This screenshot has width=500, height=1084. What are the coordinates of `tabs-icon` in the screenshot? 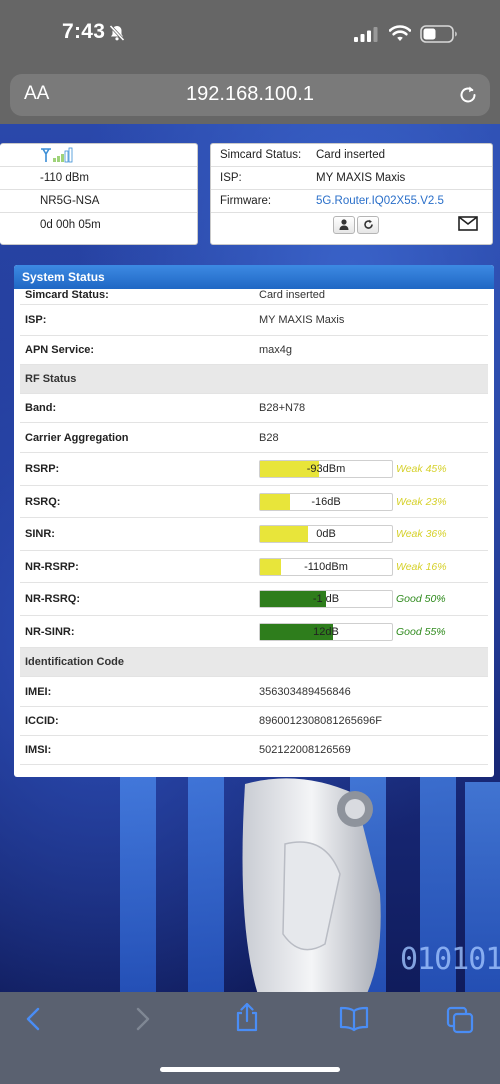 It's located at (460, 1020).